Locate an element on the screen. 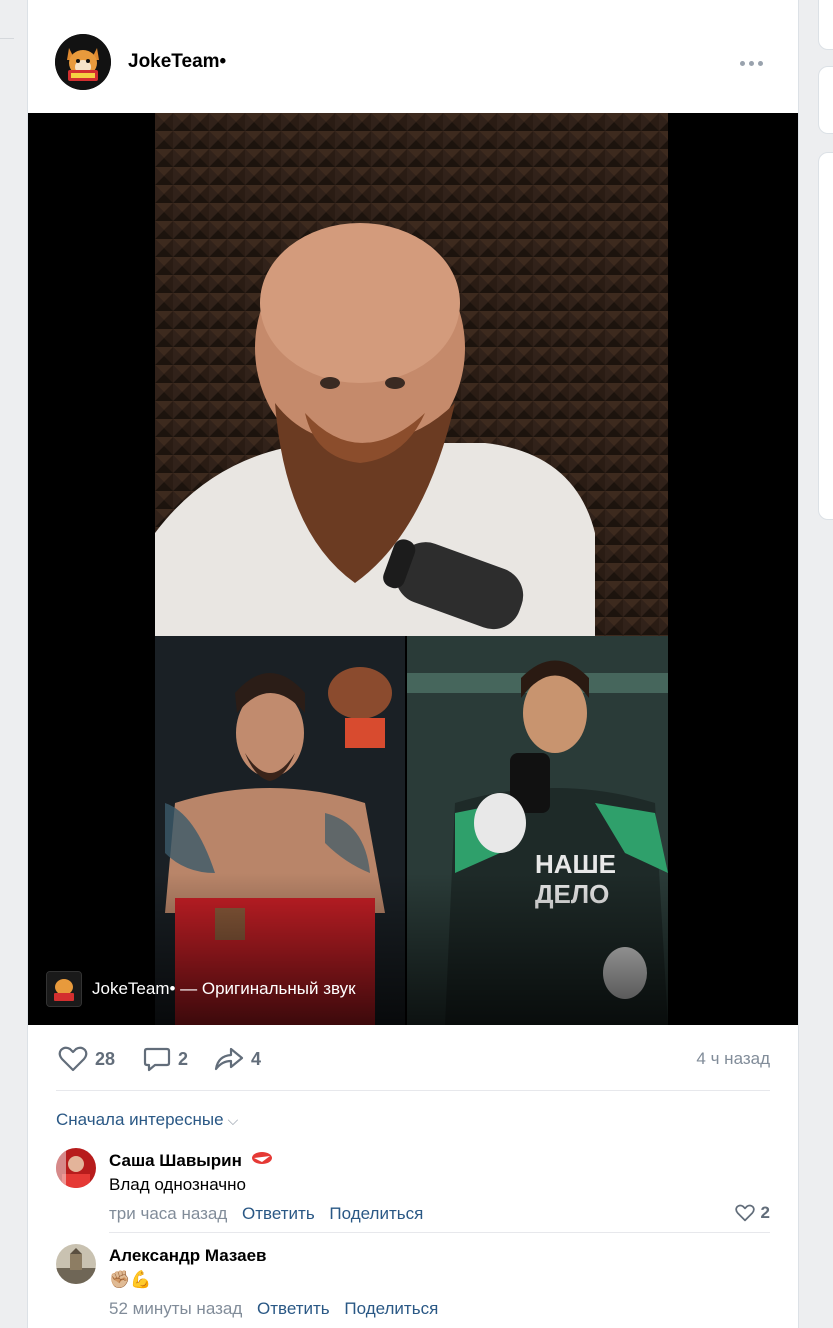 The height and width of the screenshot is (1328, 833). chevron-down-icon: ⌵ is located at coordinates (233, 1120).